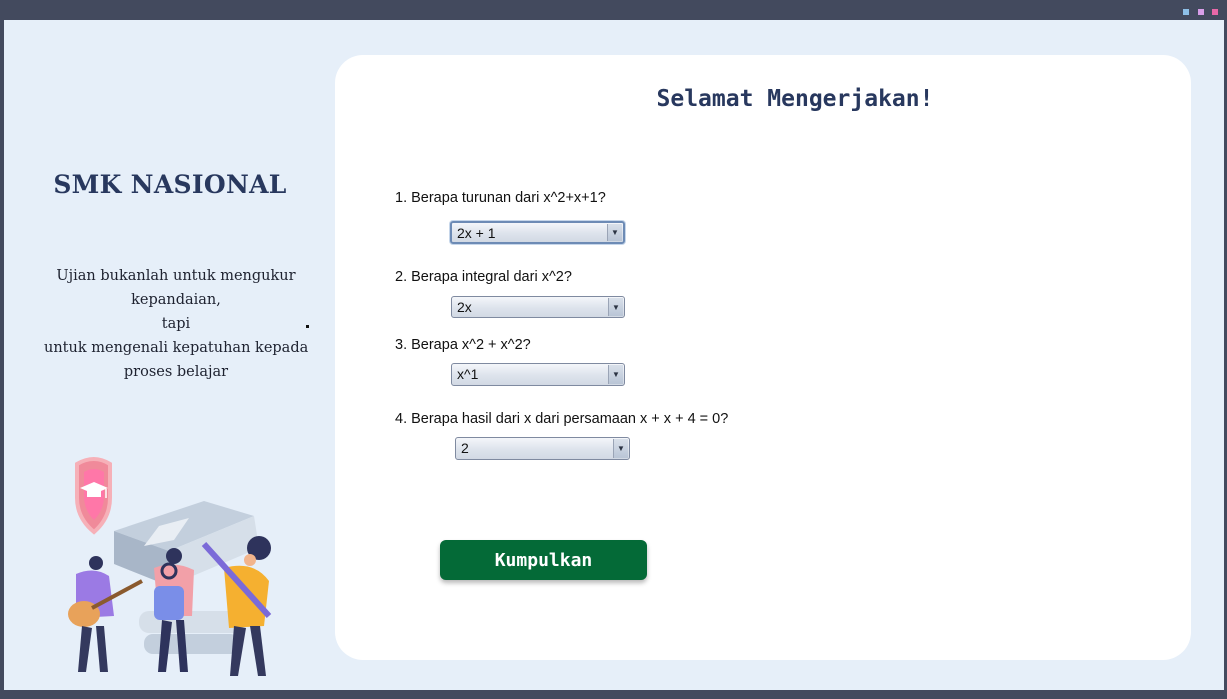 Image resolution: width=1227 pixels, height=699 pixels. What do you see at coordinates (537, 232) in the screenshot?
I see `answer-1-dropdown: 2x + 1 ▼` at bounding box center [537, 232].